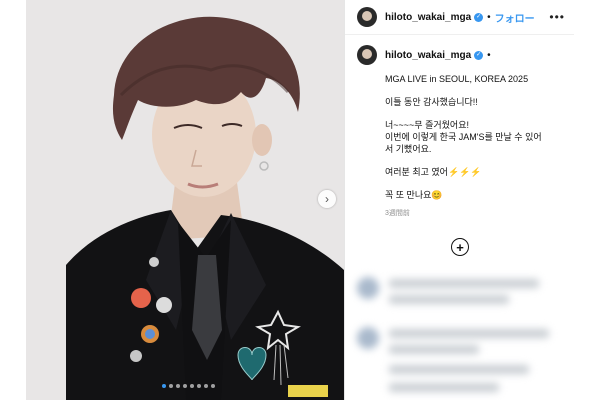  Describe the element at coordinates (367, 55) in the screenshot. I see `caption-avatar` at that location.